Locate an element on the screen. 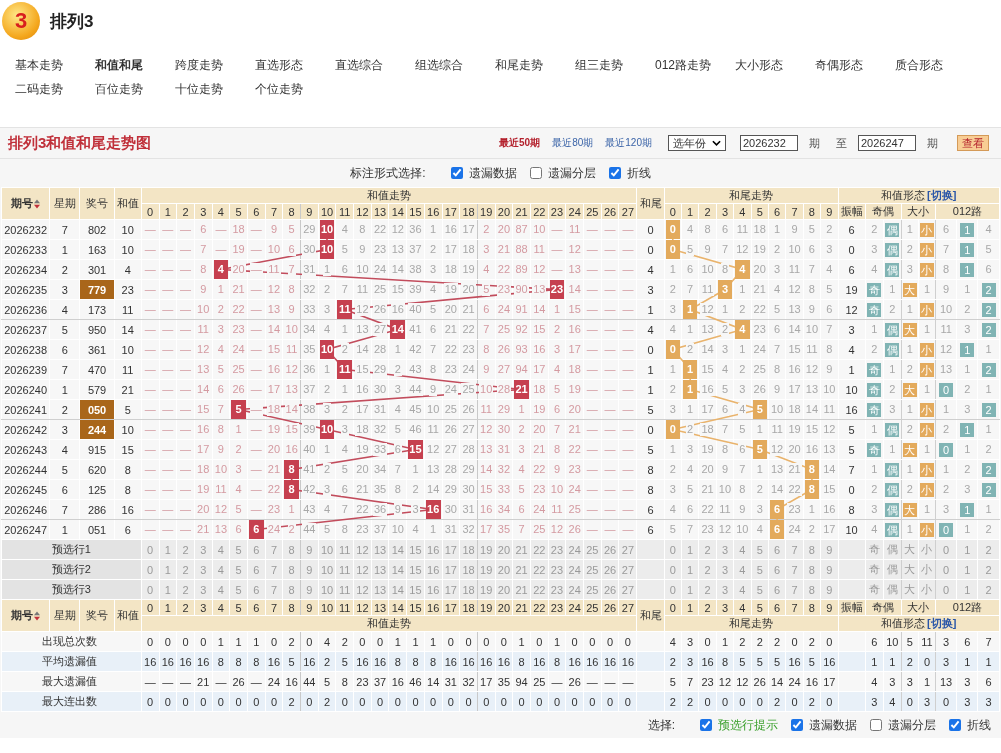 The height and width of the screenshot is (753, 1001). nav-link: 组选综合 is located at coordinates (455, 65).